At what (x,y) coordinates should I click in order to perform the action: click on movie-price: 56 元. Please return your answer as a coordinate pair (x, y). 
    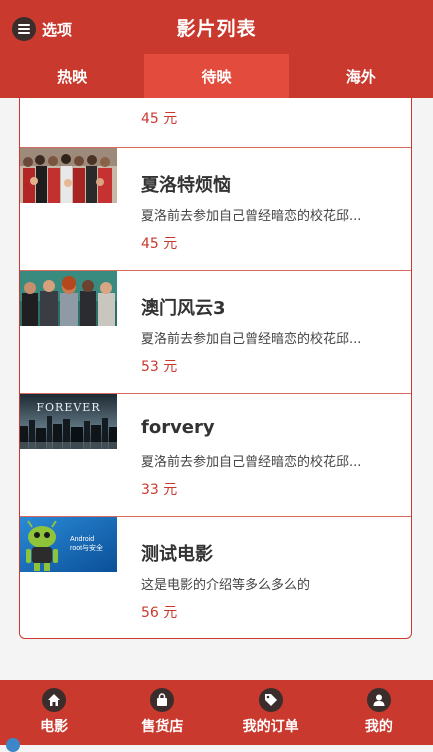
    Looking at the image, I should click on (159, 613).